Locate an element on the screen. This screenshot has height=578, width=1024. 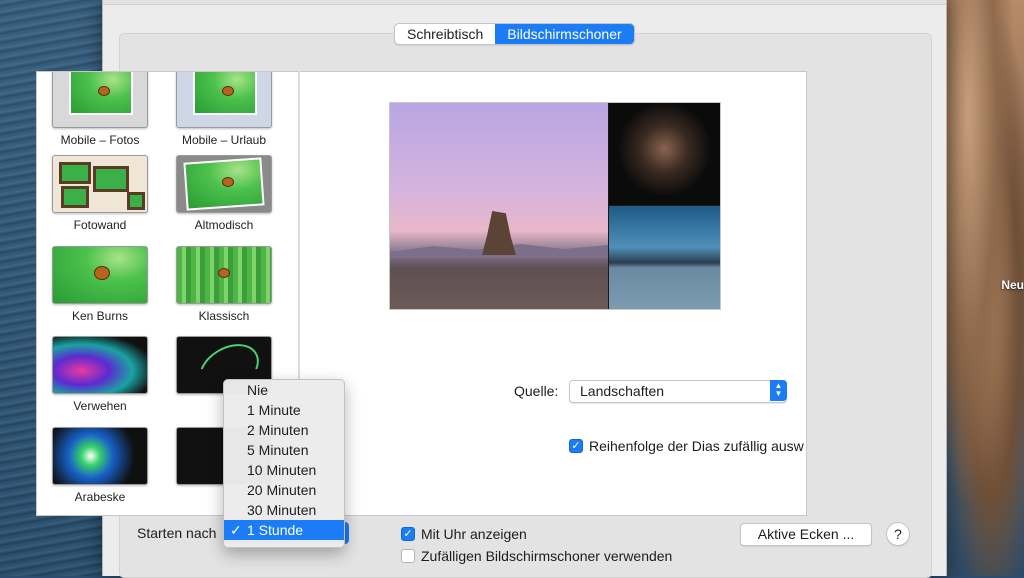
screensaver-label: Arabeske is located at coordinates (100, 497).